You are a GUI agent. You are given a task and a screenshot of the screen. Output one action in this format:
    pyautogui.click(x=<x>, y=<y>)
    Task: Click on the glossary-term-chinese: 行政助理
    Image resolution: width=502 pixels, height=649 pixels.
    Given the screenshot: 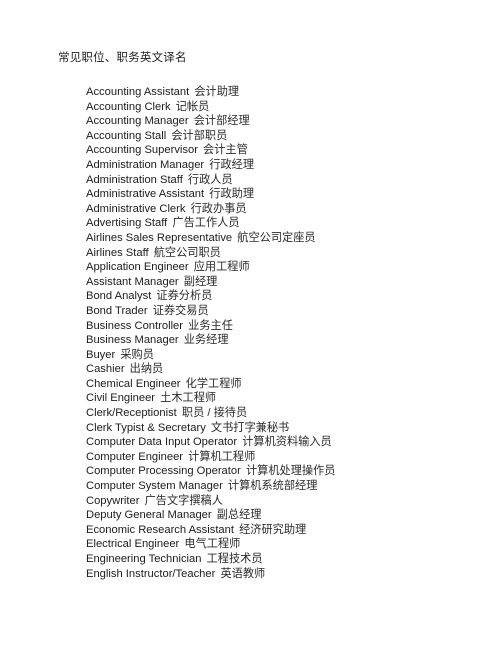 What is the action you would take?
    pyautogui.click(x=232, y=194)
    